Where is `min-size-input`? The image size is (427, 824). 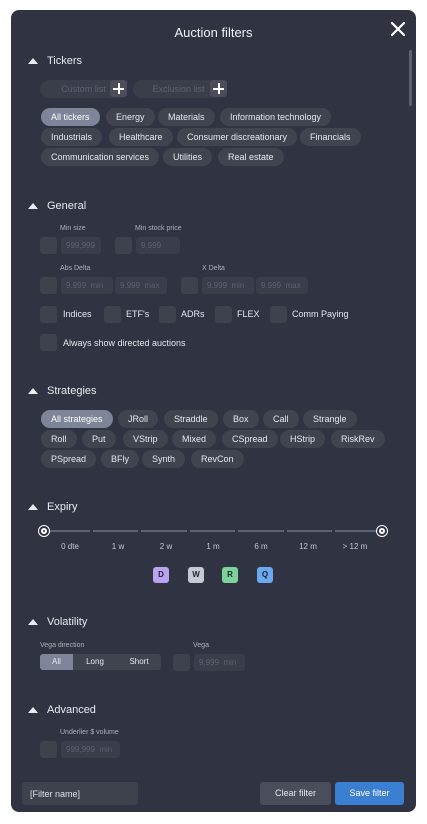
min-size-input is located at coordinates (81, 245).